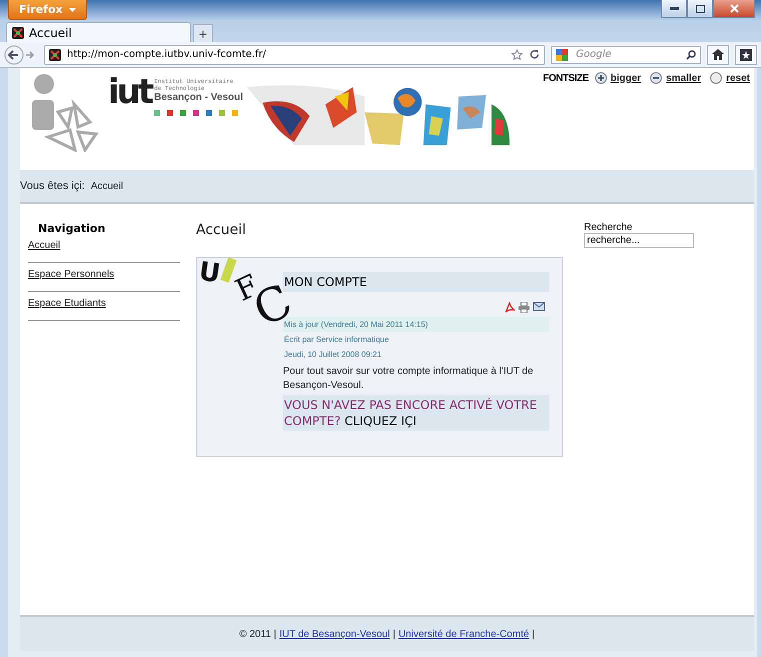  What do you see at coordinates (684, 78) in the screenshot?
I see `fontsize-link: smaller` at bounding box center [684, 78].